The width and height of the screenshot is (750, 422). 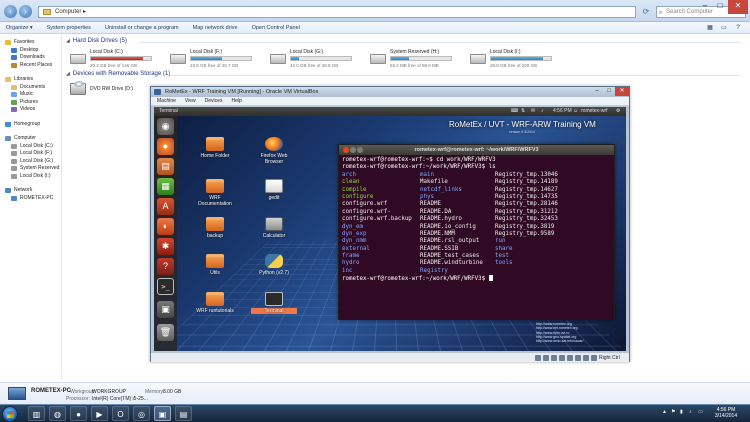 What do you see at coordinates (534, 111) in the screenshot?
I see `mail-indicator-icon: ✉` at bounding box center [534, 111].